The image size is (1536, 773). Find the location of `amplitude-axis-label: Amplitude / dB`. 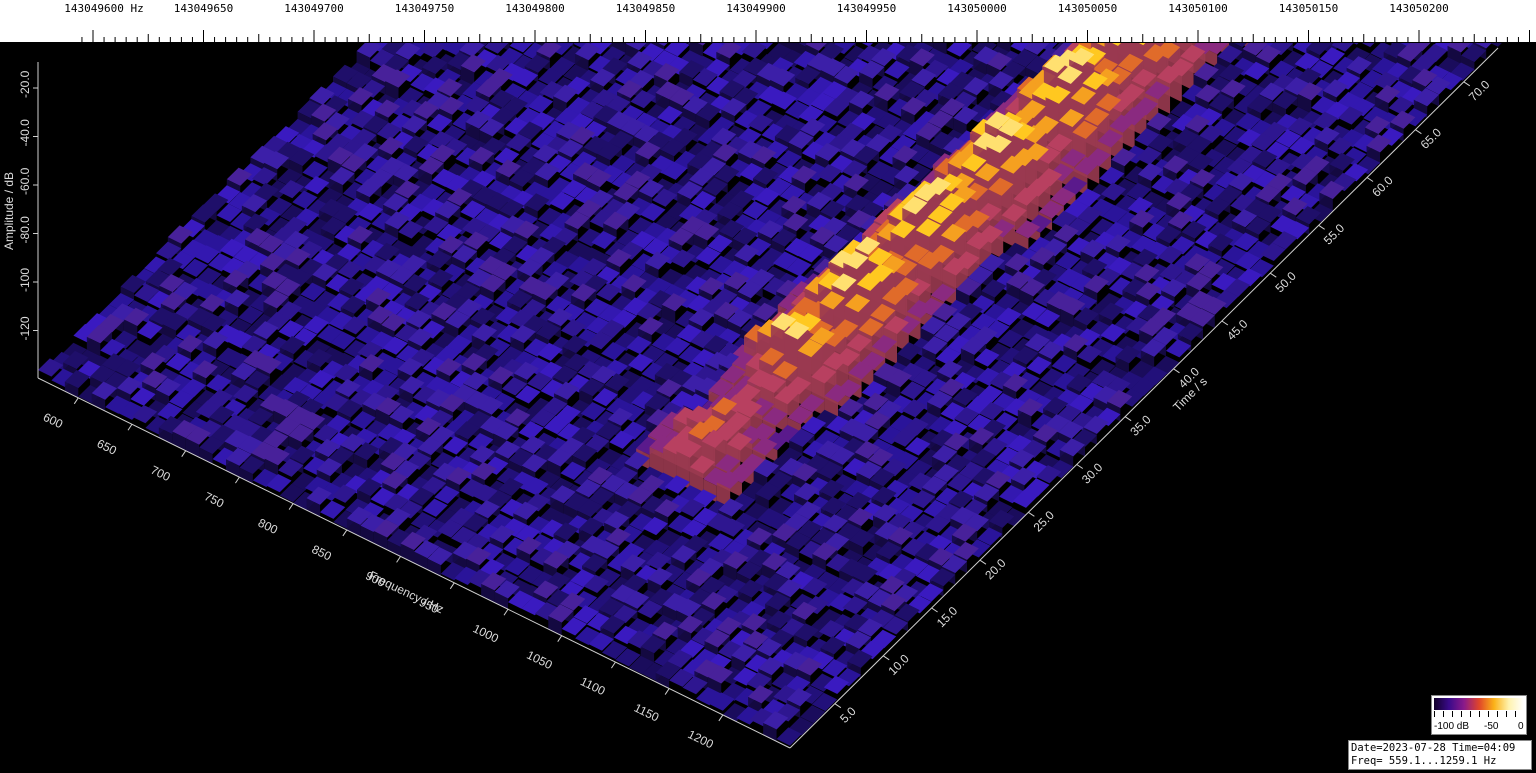

amplitude-axis-label: Amplitude / dB is located at coordinates (9, 211).